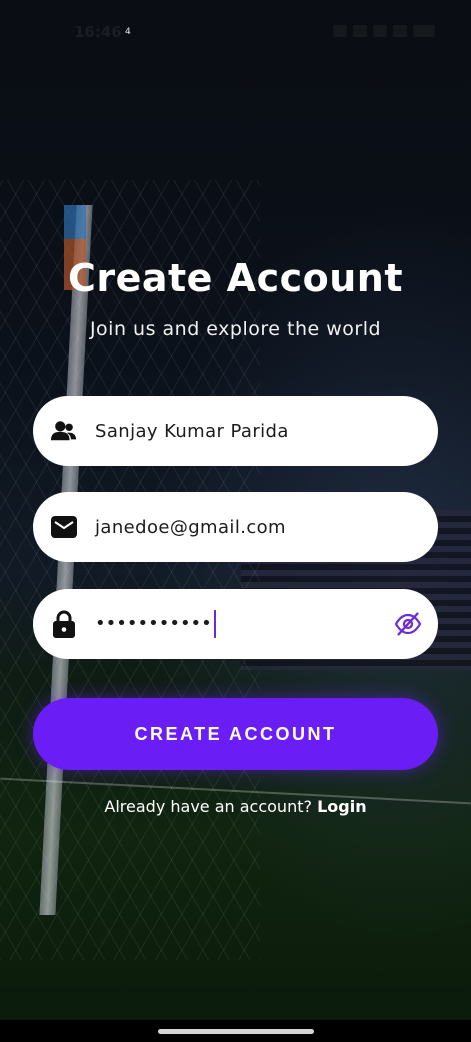  I want to click on already-have-account-text: Already have an account?, so click(208, 806).